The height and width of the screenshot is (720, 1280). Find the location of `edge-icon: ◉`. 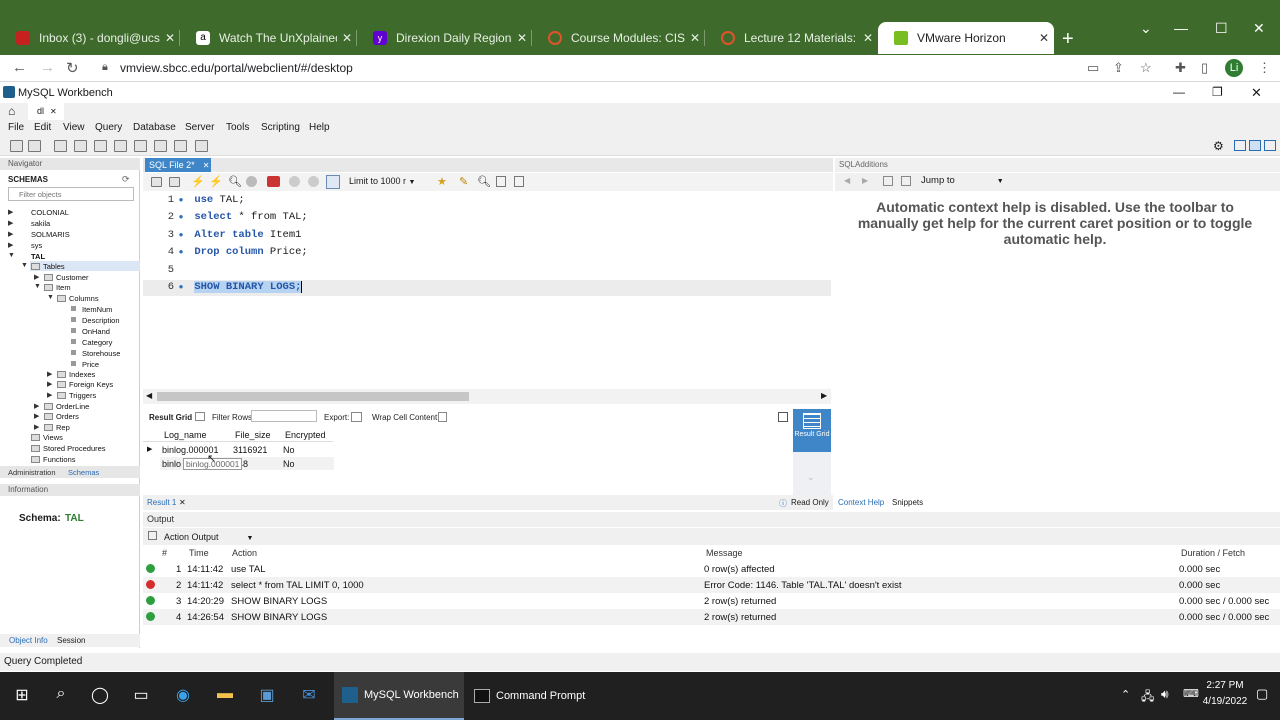

edge-icon: ◉ is located at coordinates (183, 696).